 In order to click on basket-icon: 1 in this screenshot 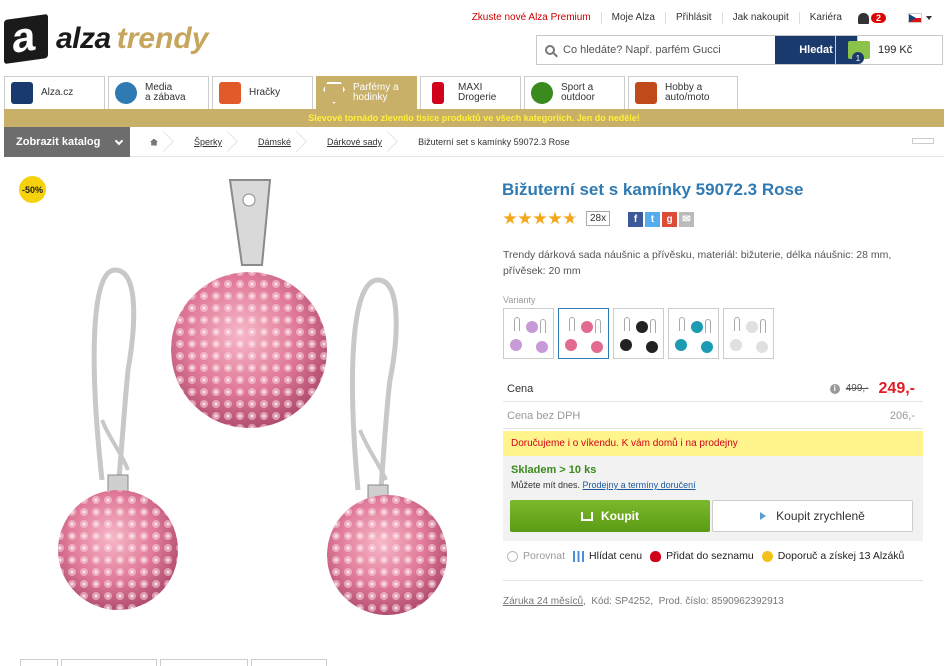, I will do `click(859, 52)`.